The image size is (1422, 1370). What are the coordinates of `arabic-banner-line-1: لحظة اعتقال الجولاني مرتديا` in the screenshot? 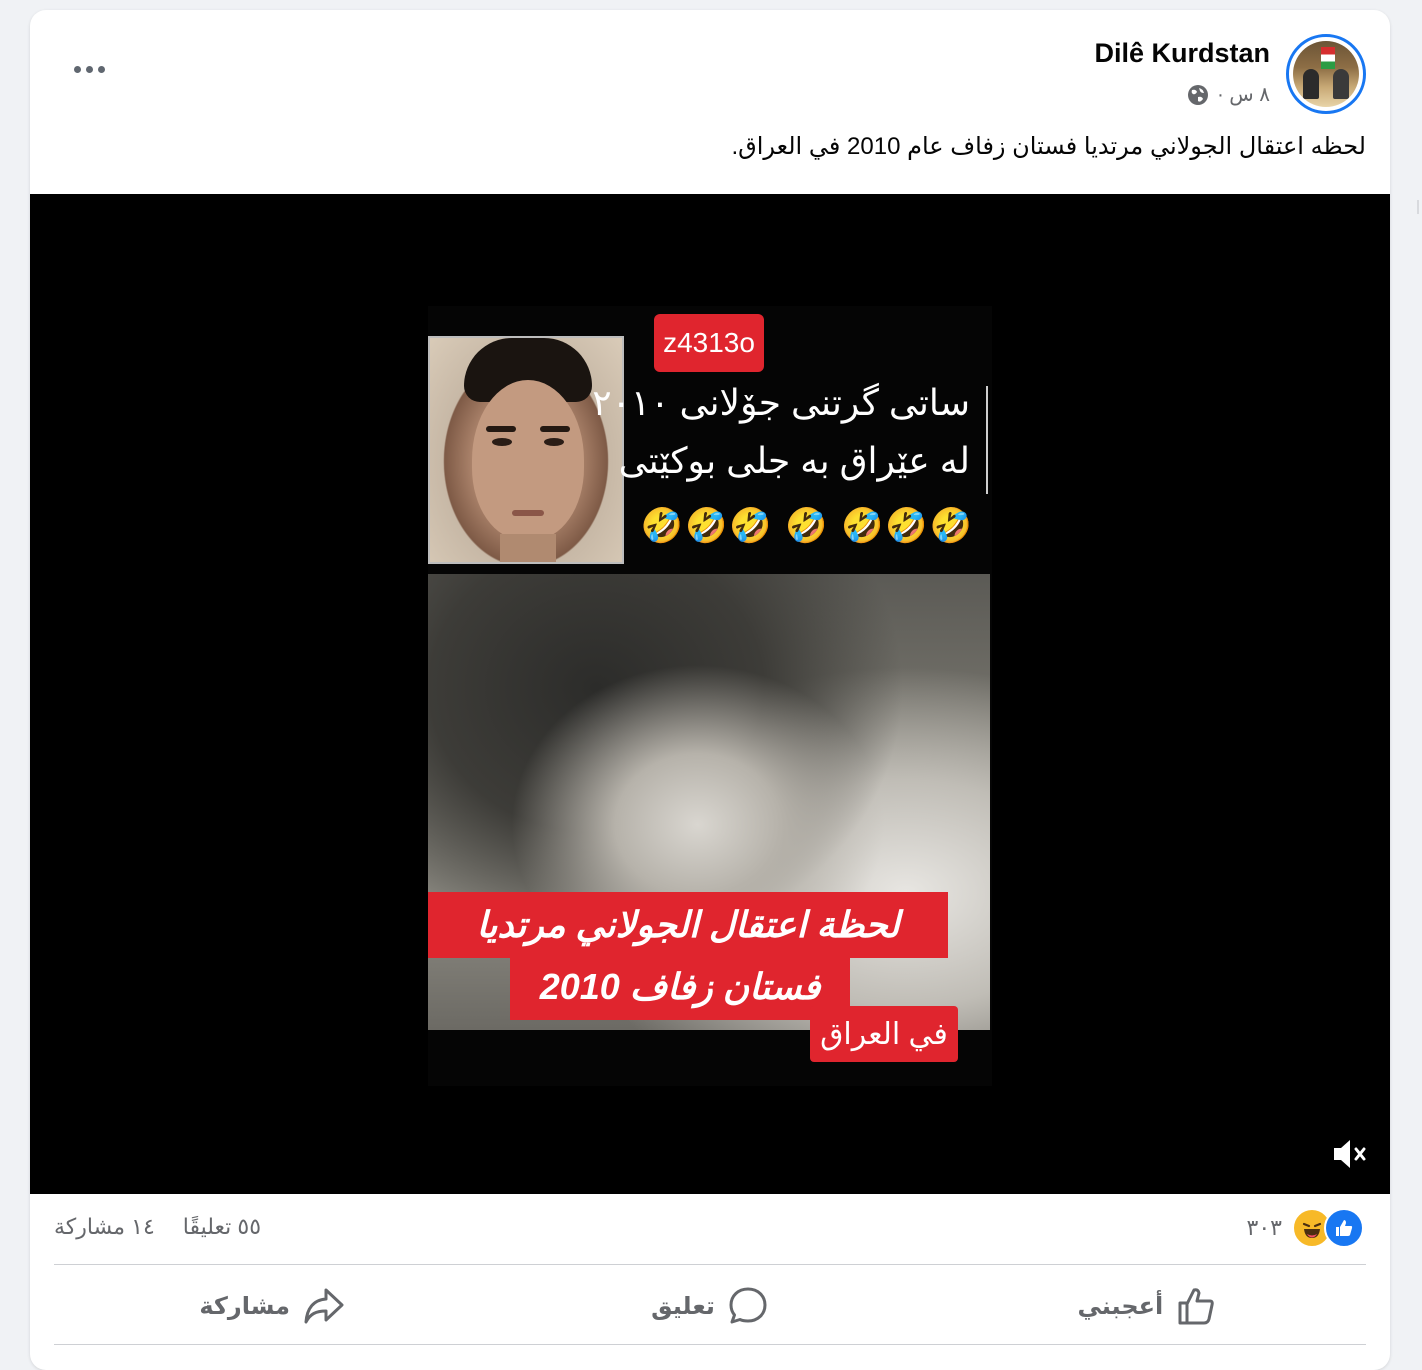 It's located at (688, 925).